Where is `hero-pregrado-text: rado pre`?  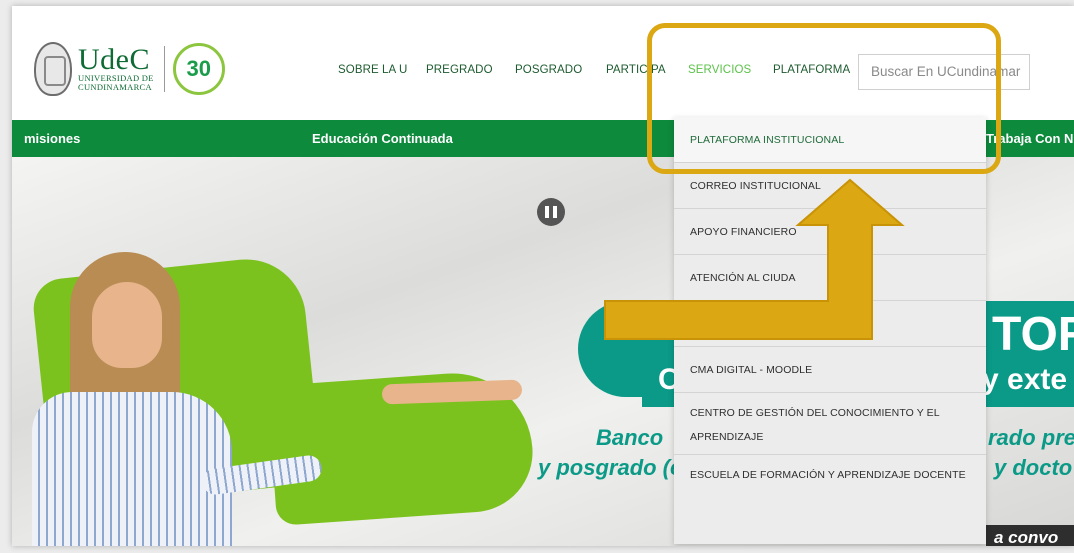 hero-pregrado-text: rado pre is located at coordinates (1031, 437).